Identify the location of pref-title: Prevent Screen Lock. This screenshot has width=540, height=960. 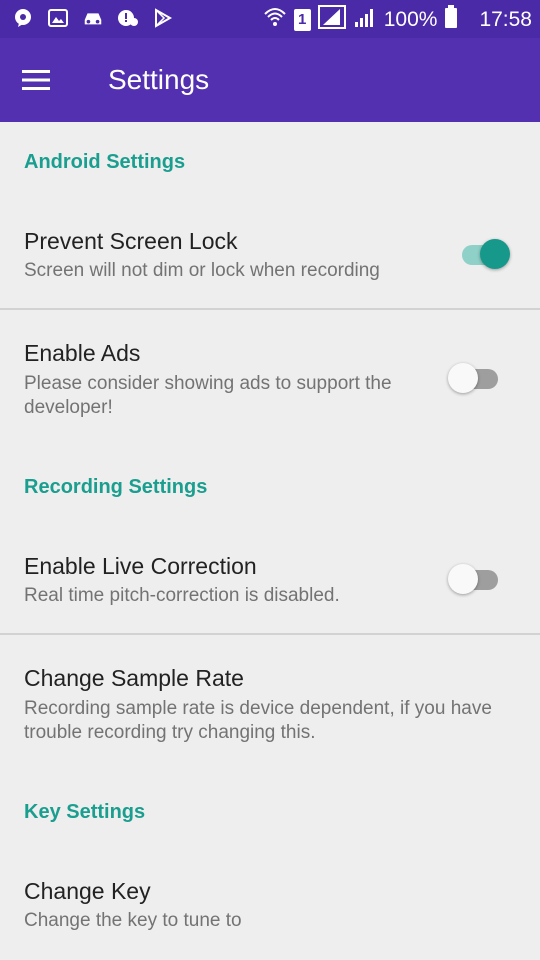
(131, 241).